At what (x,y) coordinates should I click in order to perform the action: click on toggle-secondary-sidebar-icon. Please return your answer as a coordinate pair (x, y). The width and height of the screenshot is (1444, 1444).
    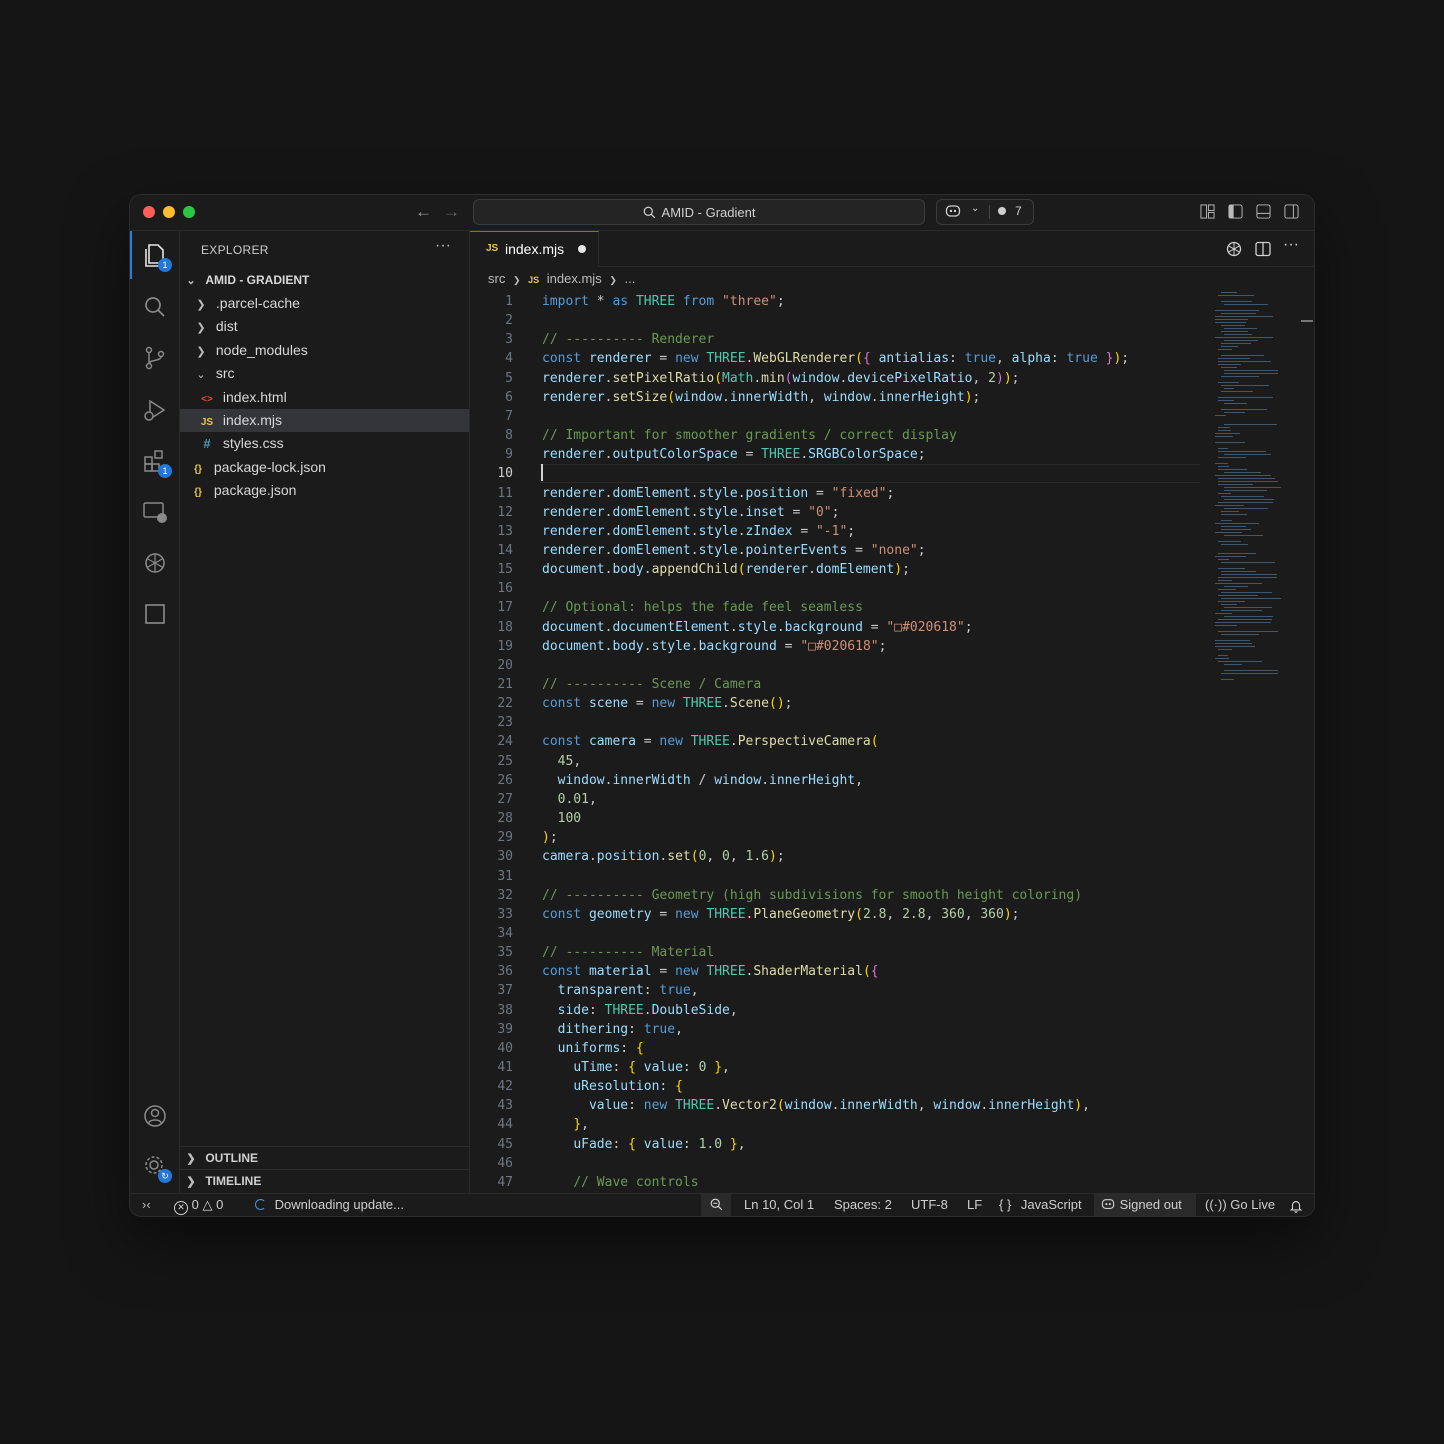
    Looking at the image, I should click on (1291, 211).